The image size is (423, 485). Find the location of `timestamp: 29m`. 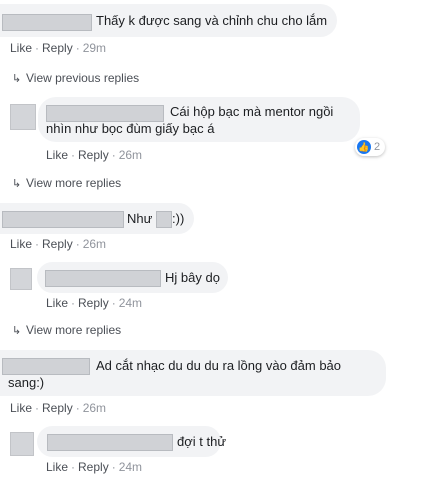

timestamp: 29m is located at coordinates (94, 48).